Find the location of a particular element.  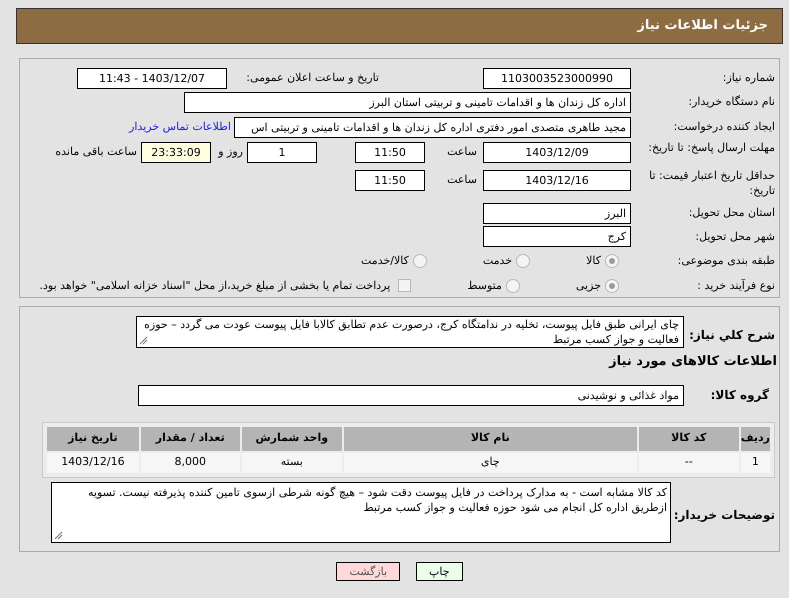

text-field: 23:33:09 is located at coordinates (176, 152).